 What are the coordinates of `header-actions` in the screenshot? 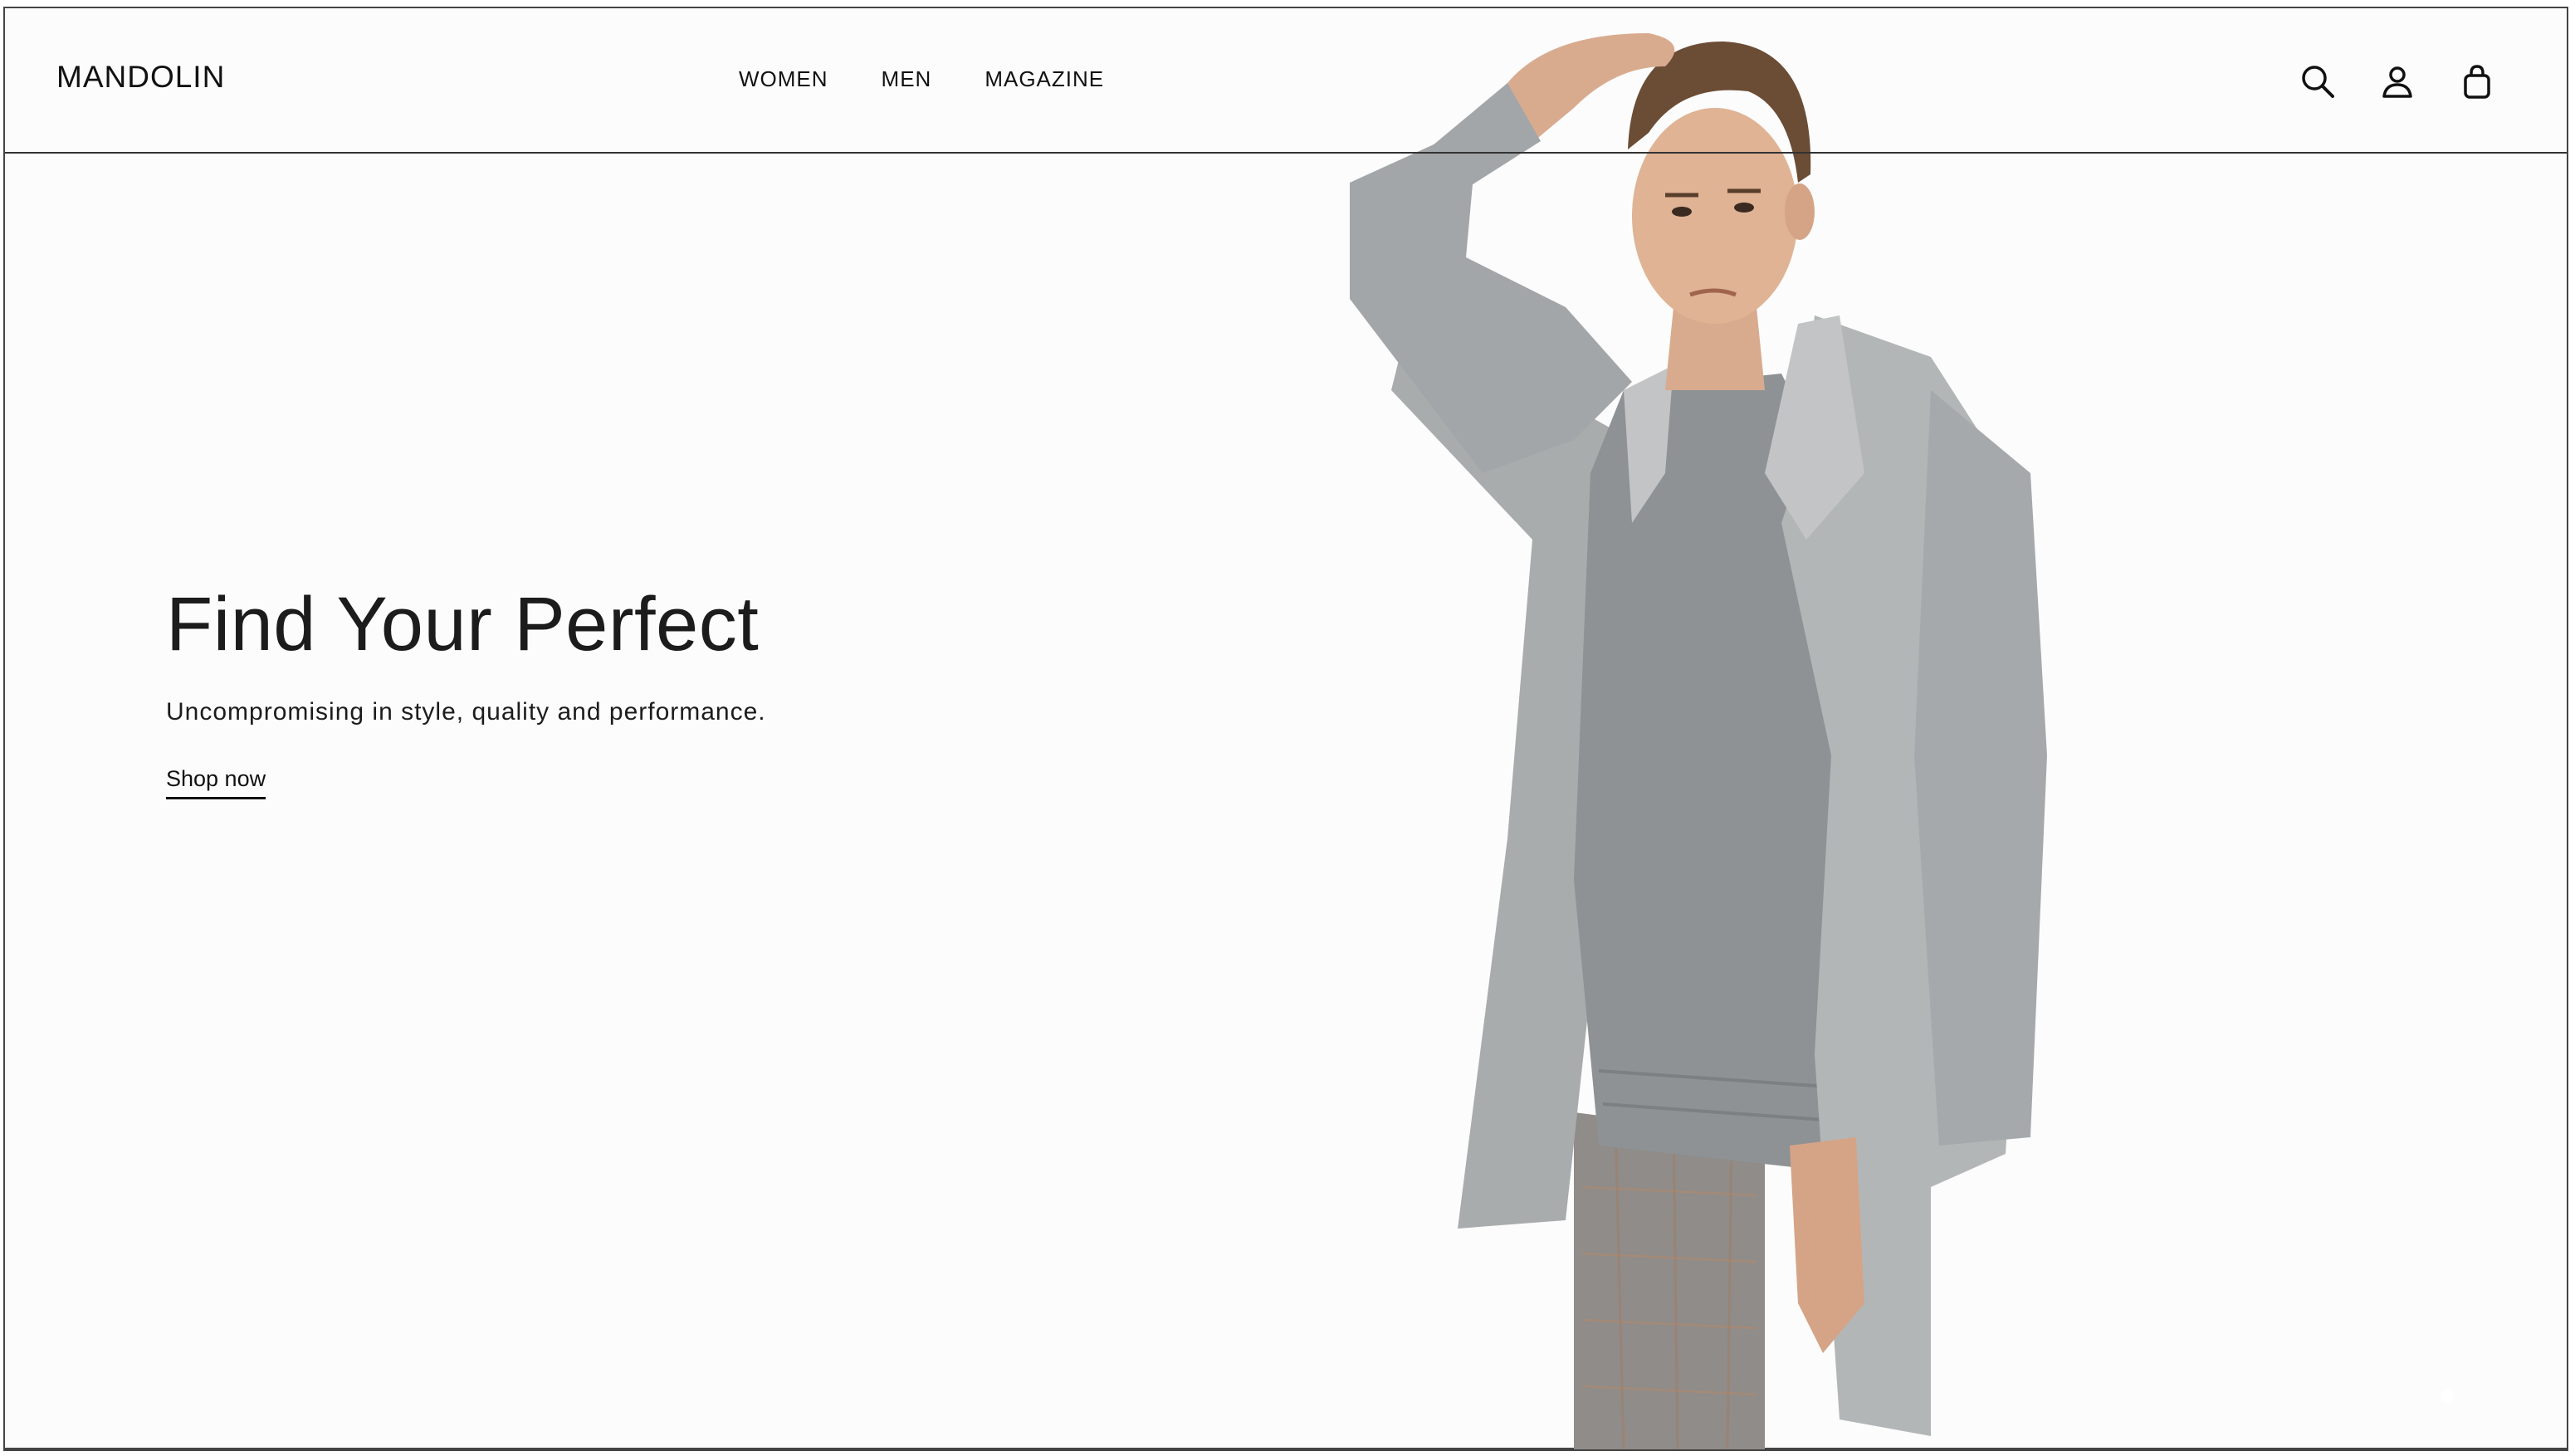 It's located at (2397, 81).